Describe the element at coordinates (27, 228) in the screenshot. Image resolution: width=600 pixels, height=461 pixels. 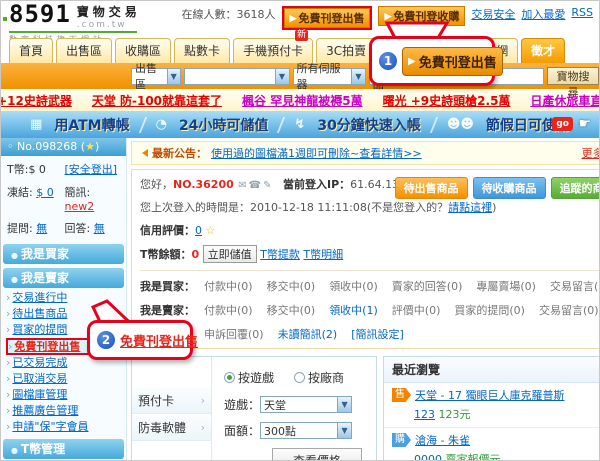
I see `ask-cell: 提問: 無` at that location.